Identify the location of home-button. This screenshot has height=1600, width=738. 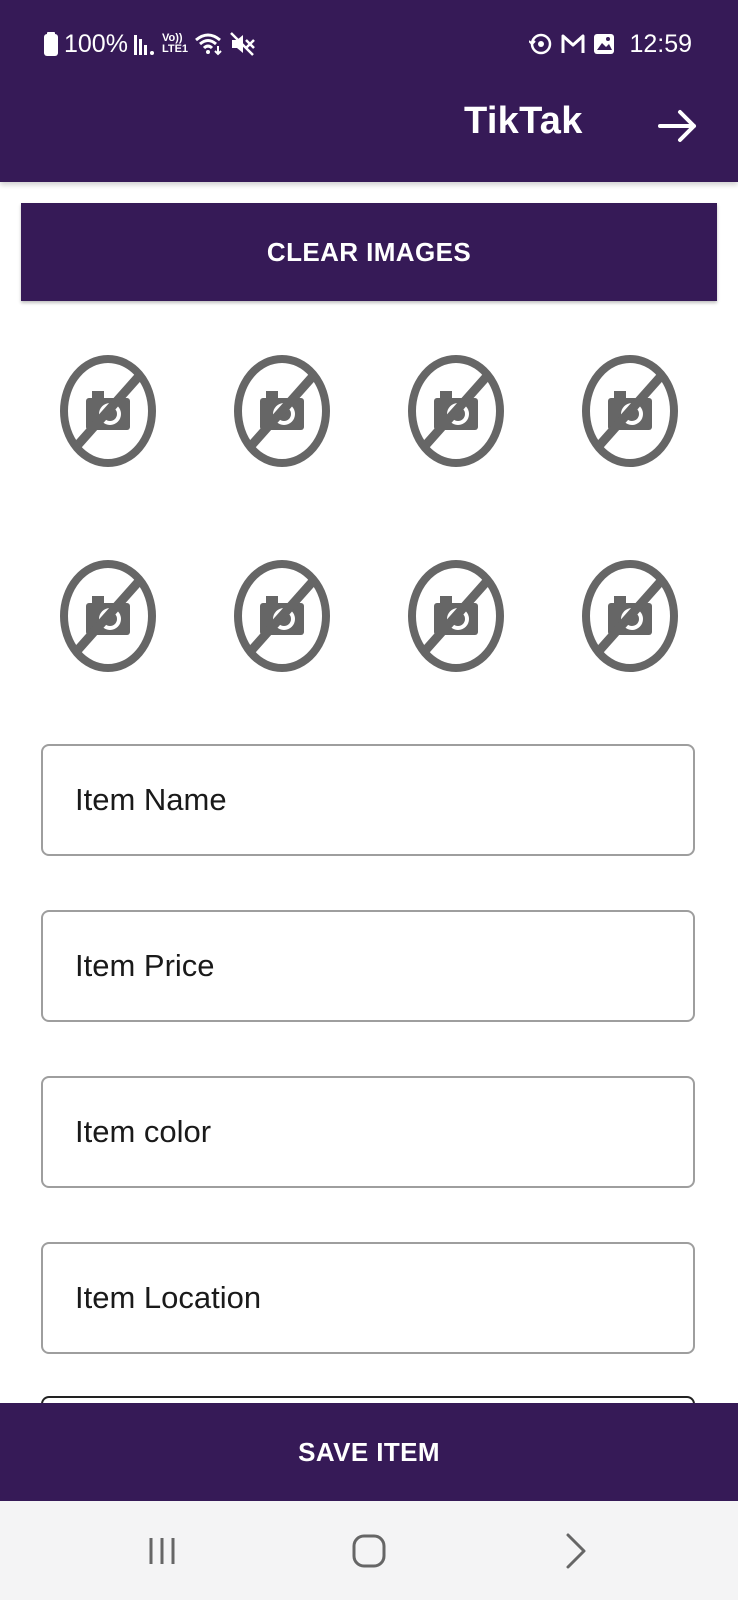
(369, 1551).